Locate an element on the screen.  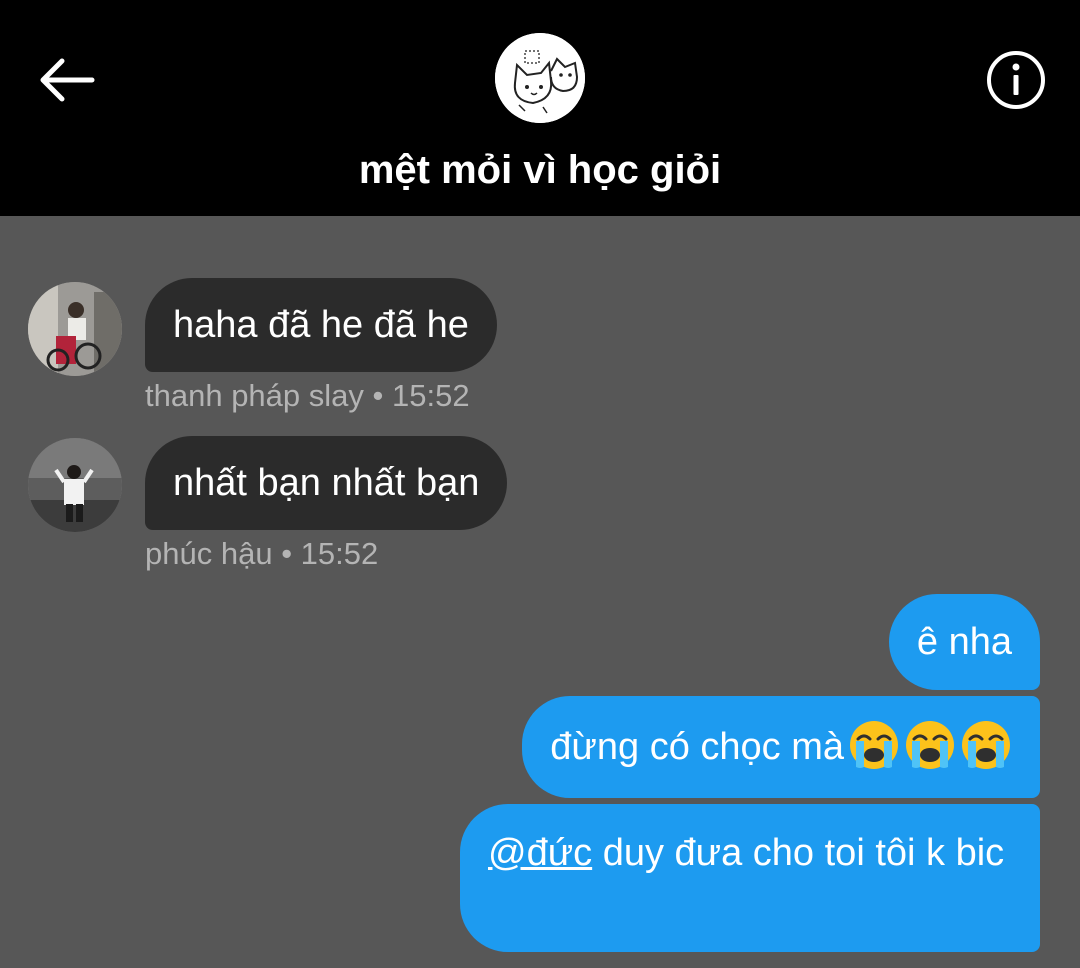
outgoing-message-bubble: đừng có chọc mà is located at coordinates (781, 747).